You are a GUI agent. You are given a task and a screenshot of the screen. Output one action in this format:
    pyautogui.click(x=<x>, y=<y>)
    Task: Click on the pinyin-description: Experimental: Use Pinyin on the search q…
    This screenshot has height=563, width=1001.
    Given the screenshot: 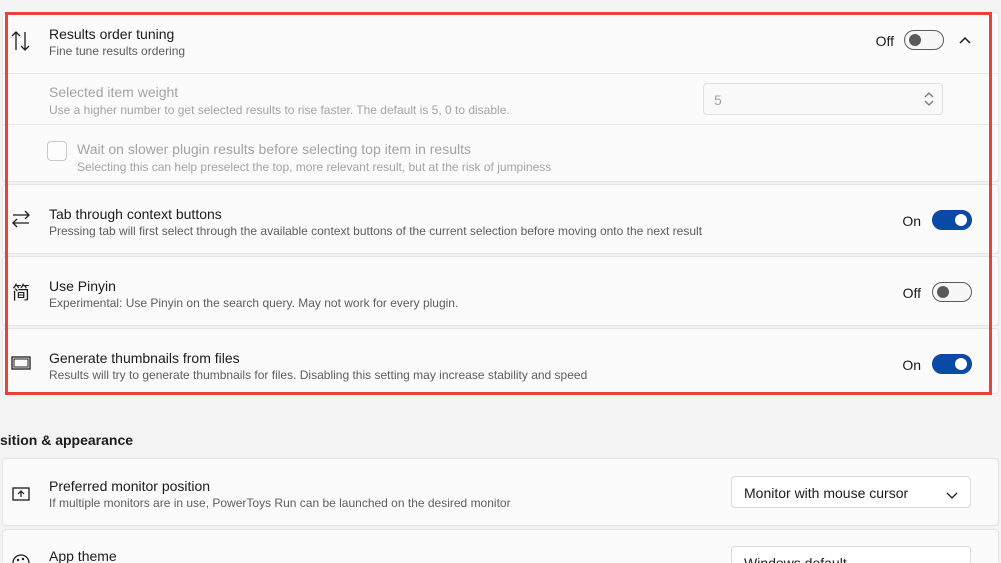 What is the action you would take?
    pyautogui.click(x=254, y=303)
    